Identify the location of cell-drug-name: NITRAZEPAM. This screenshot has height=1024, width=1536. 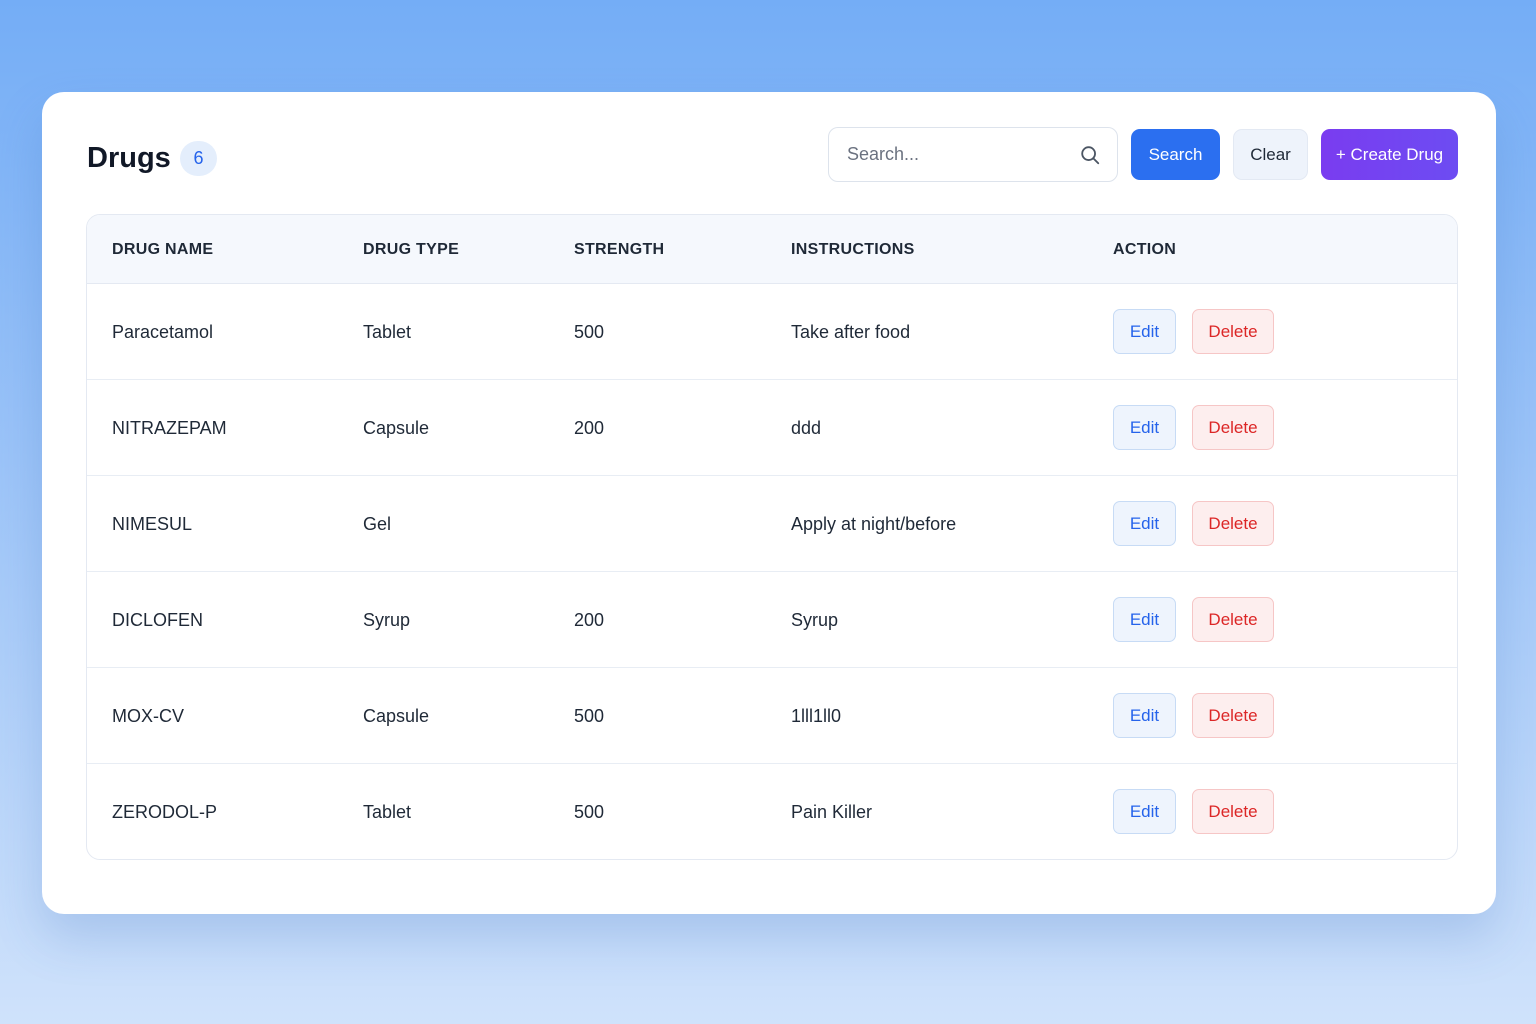
(169, 428).